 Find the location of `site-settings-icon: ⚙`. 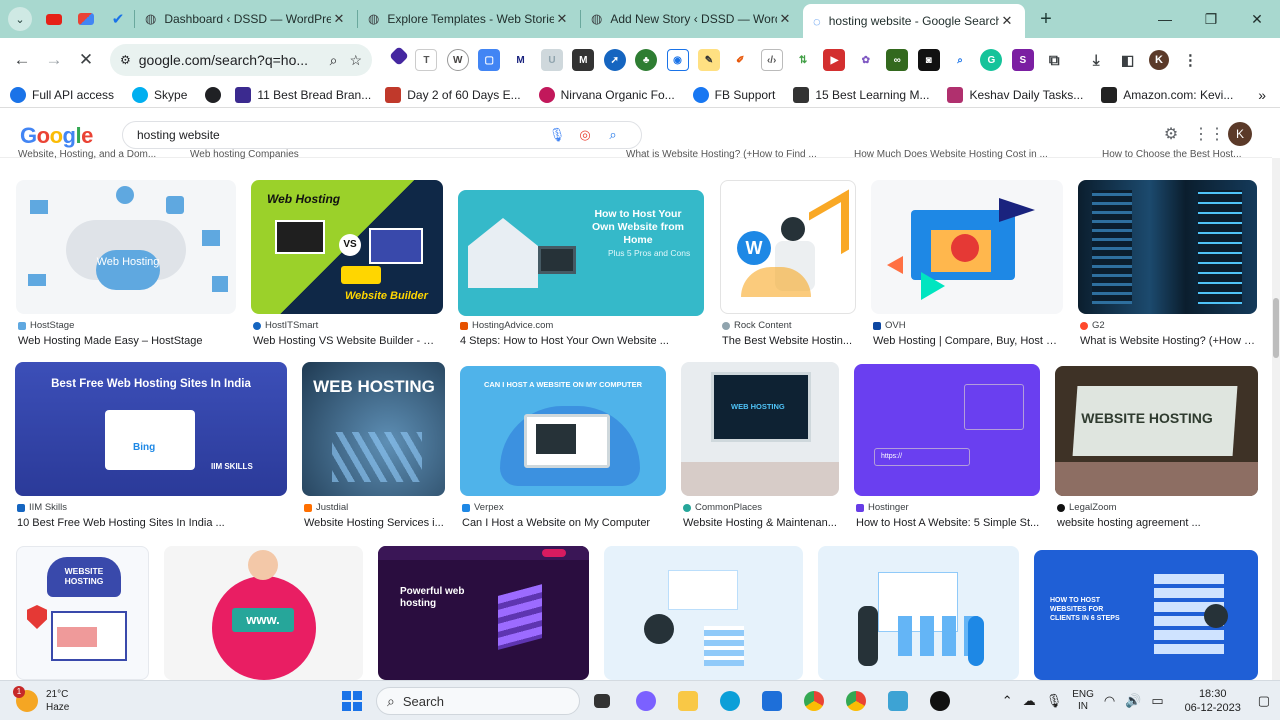

site-settings-icon: ⚙ is located at coordinates (125, 60).